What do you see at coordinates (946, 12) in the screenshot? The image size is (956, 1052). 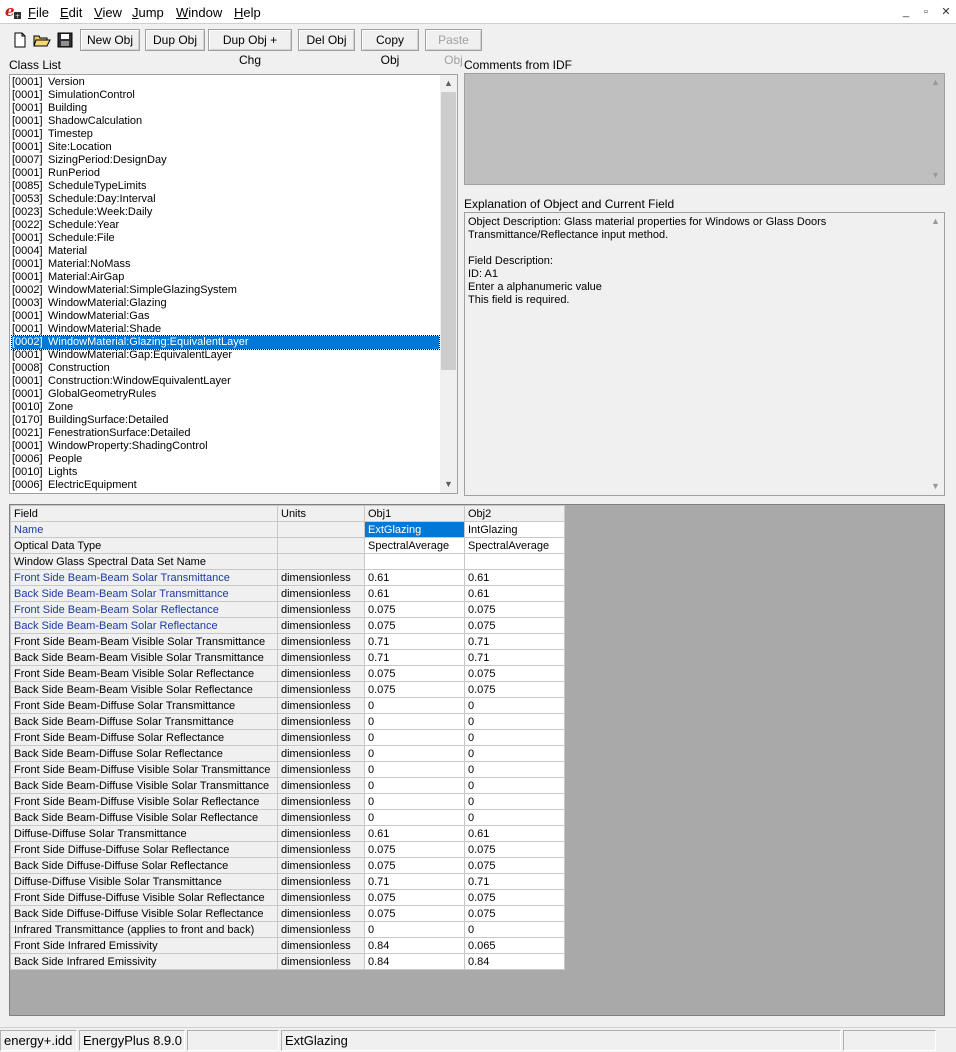 I see `close-button: ✕` at bounding box center [946, 12].